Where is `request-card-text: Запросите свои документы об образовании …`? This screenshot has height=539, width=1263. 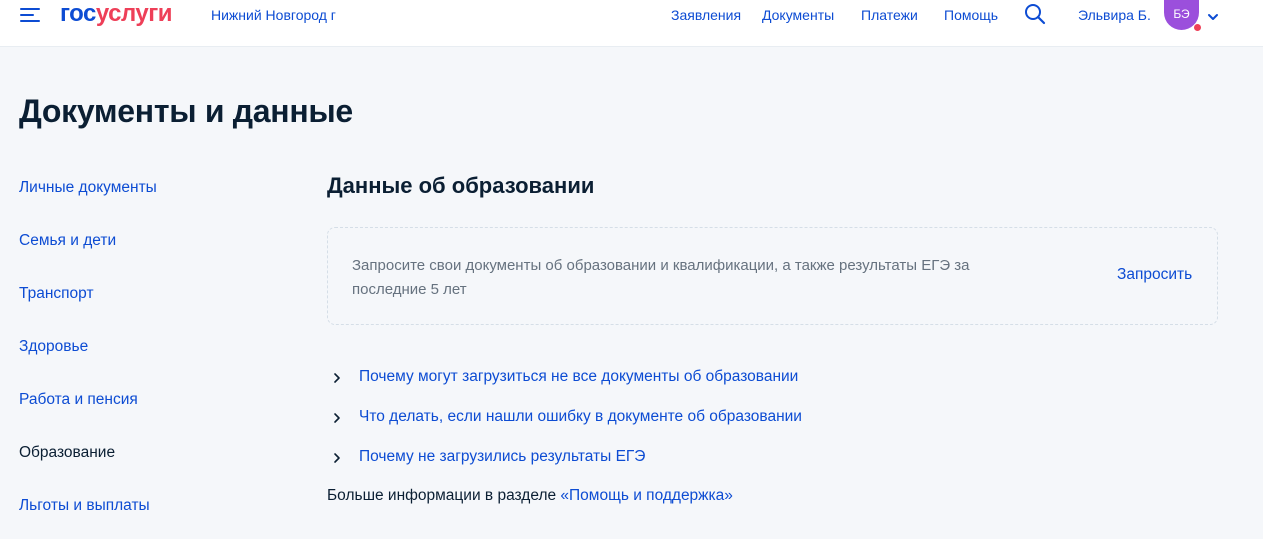
request-card-text: Запросите свои документы об образовании … is located at coordinates (661, 277).